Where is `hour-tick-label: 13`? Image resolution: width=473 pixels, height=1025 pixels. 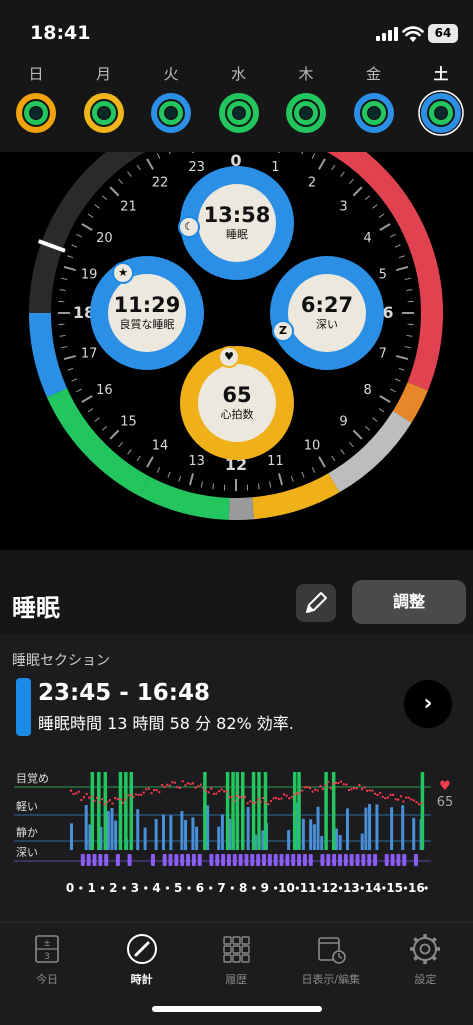
hour-tick-label: 13 is located at coordinates (351, 888).